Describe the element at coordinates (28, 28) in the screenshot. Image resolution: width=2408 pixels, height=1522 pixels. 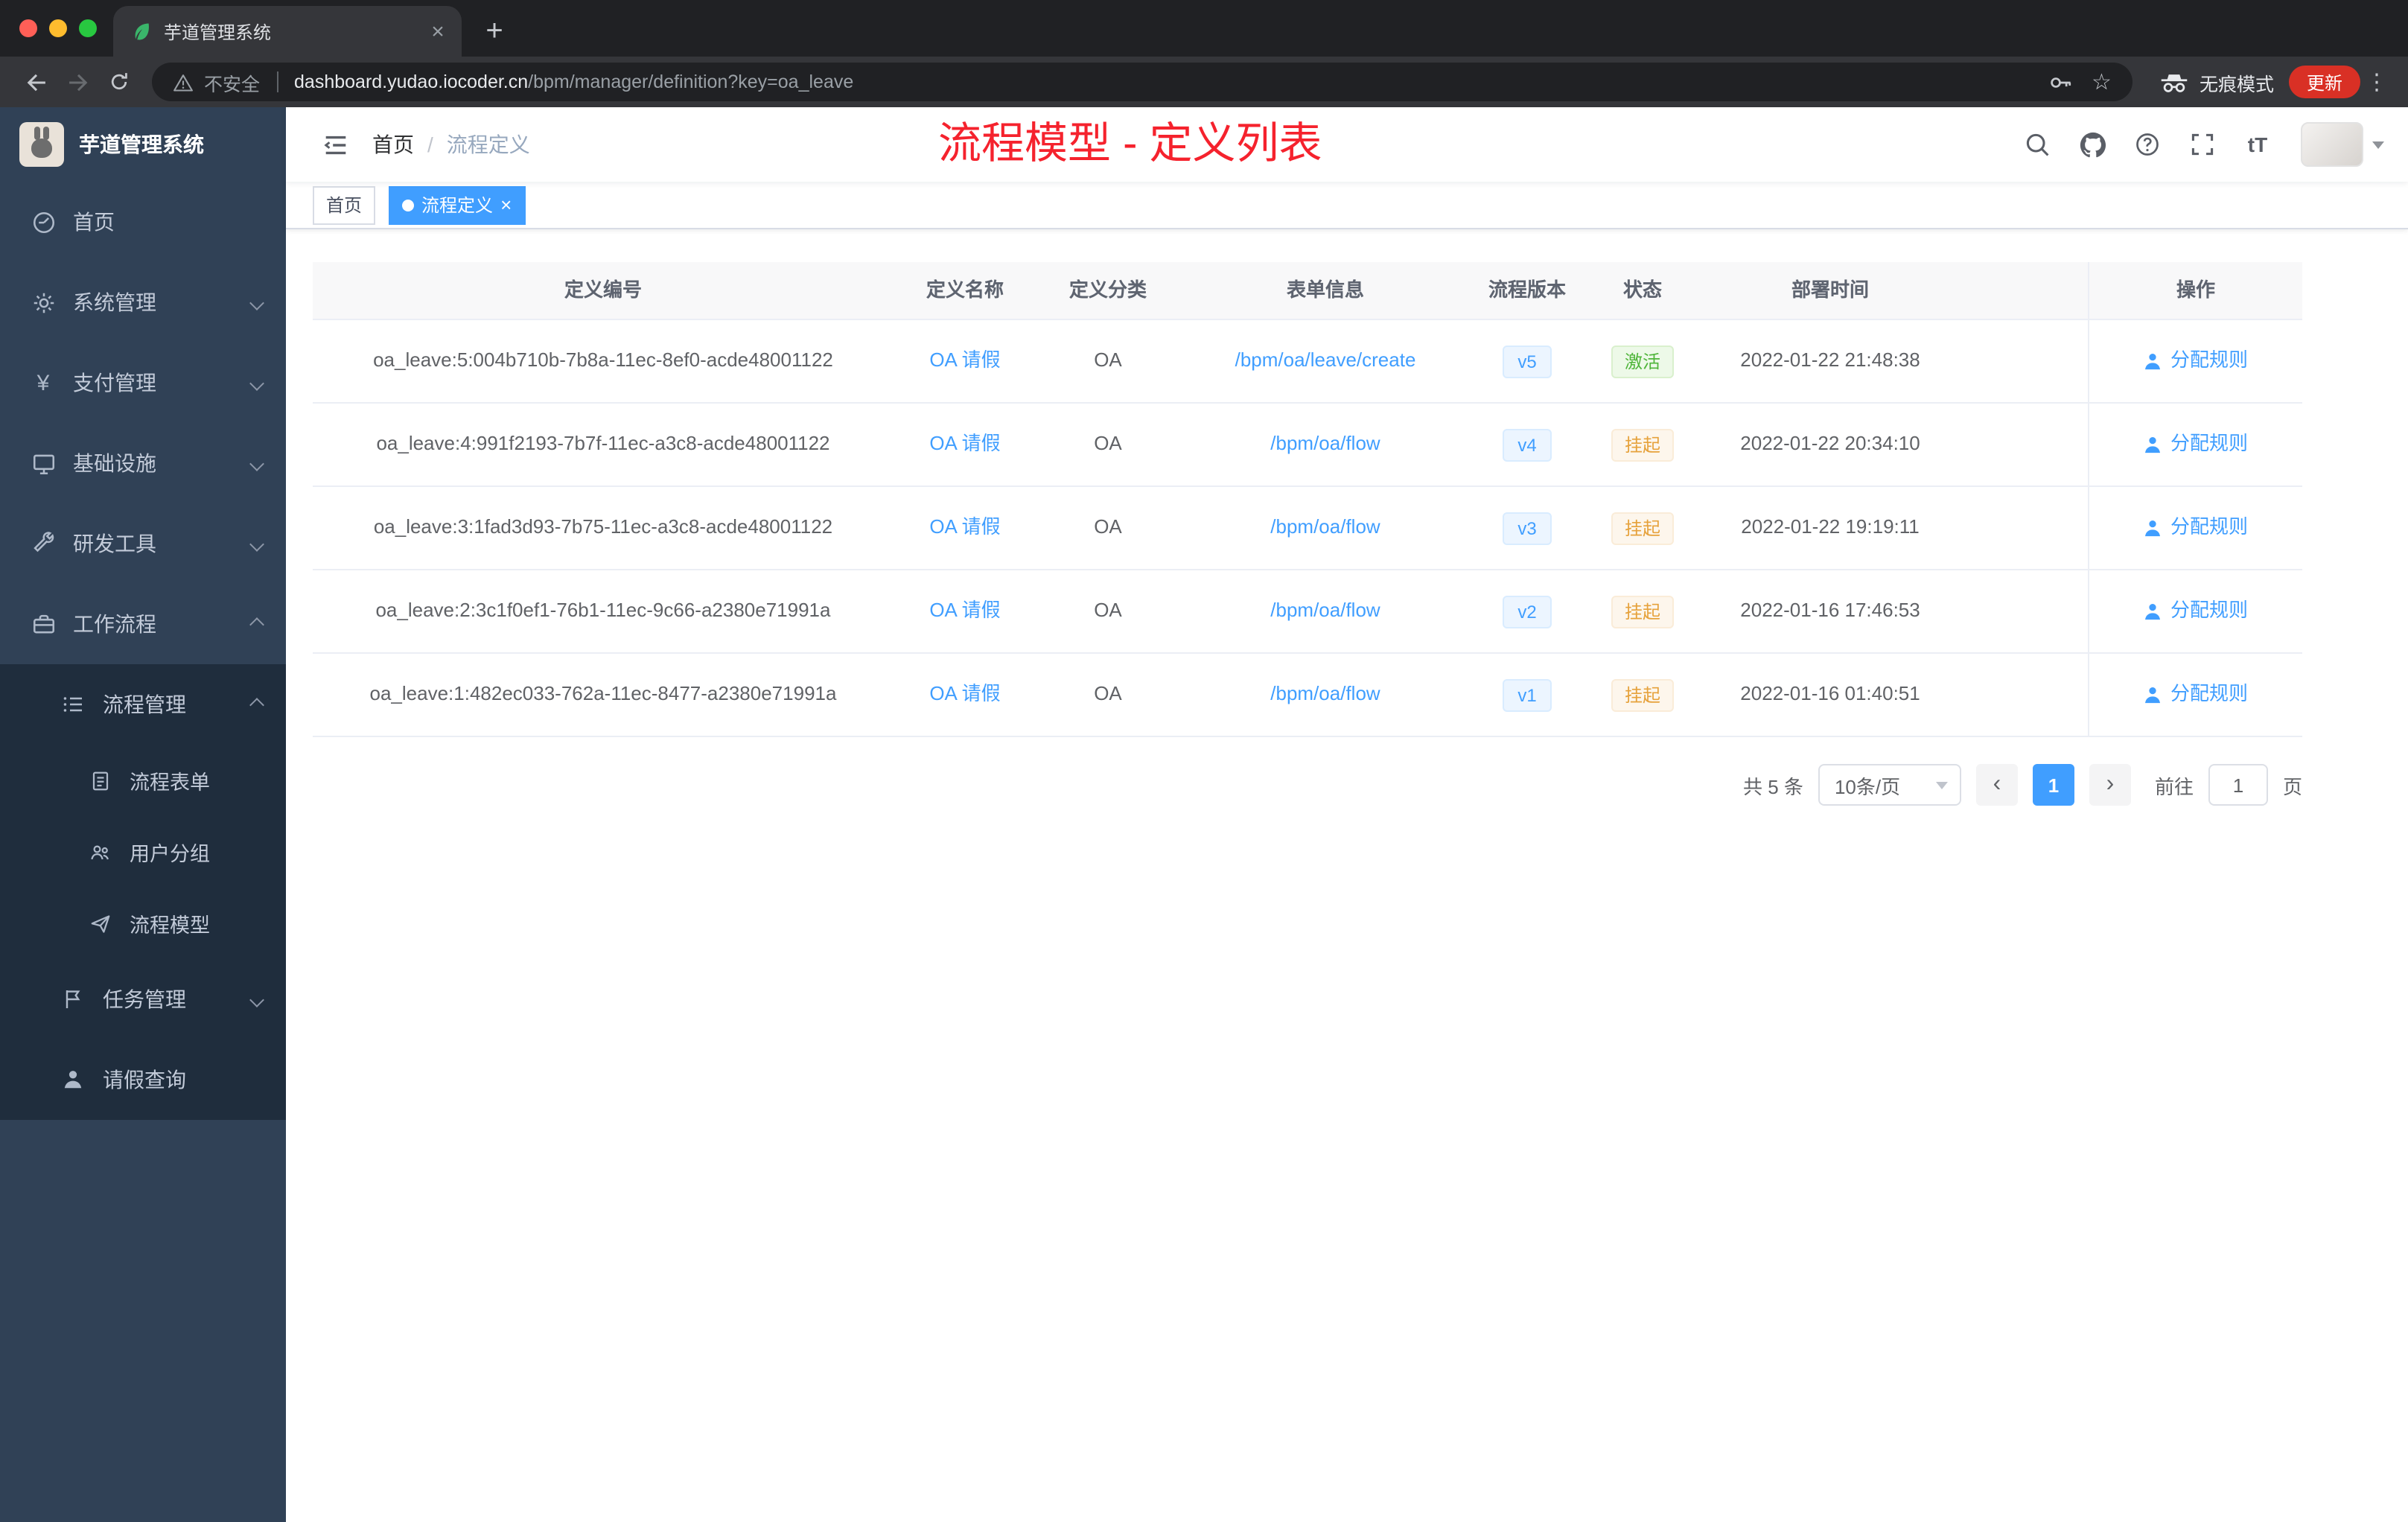
I see `close-window-button` at that location.